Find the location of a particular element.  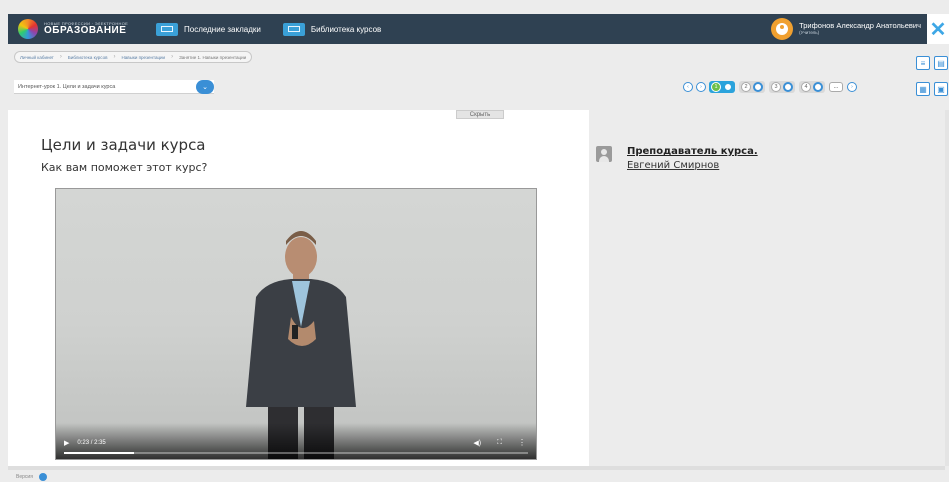

teacher-name-link: Евгений Смирнов is located at coordinates (673, 165).